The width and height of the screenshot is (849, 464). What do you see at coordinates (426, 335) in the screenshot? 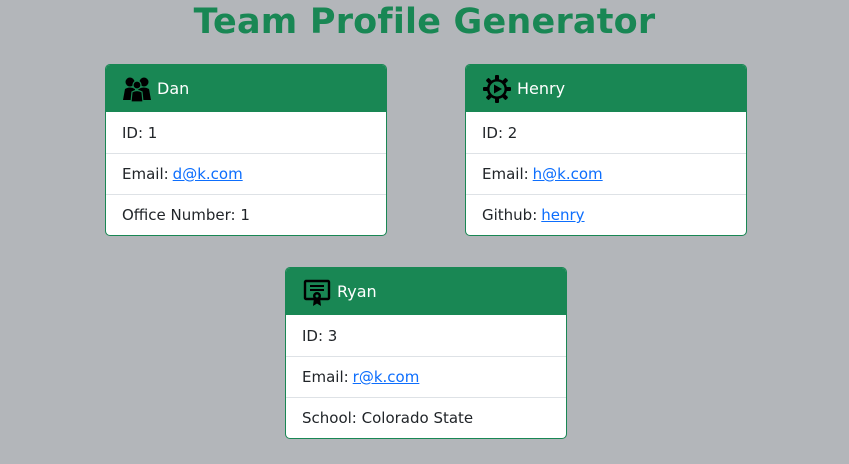
I see `list-item-id: ID: 3` at bounding box center [426, 335].